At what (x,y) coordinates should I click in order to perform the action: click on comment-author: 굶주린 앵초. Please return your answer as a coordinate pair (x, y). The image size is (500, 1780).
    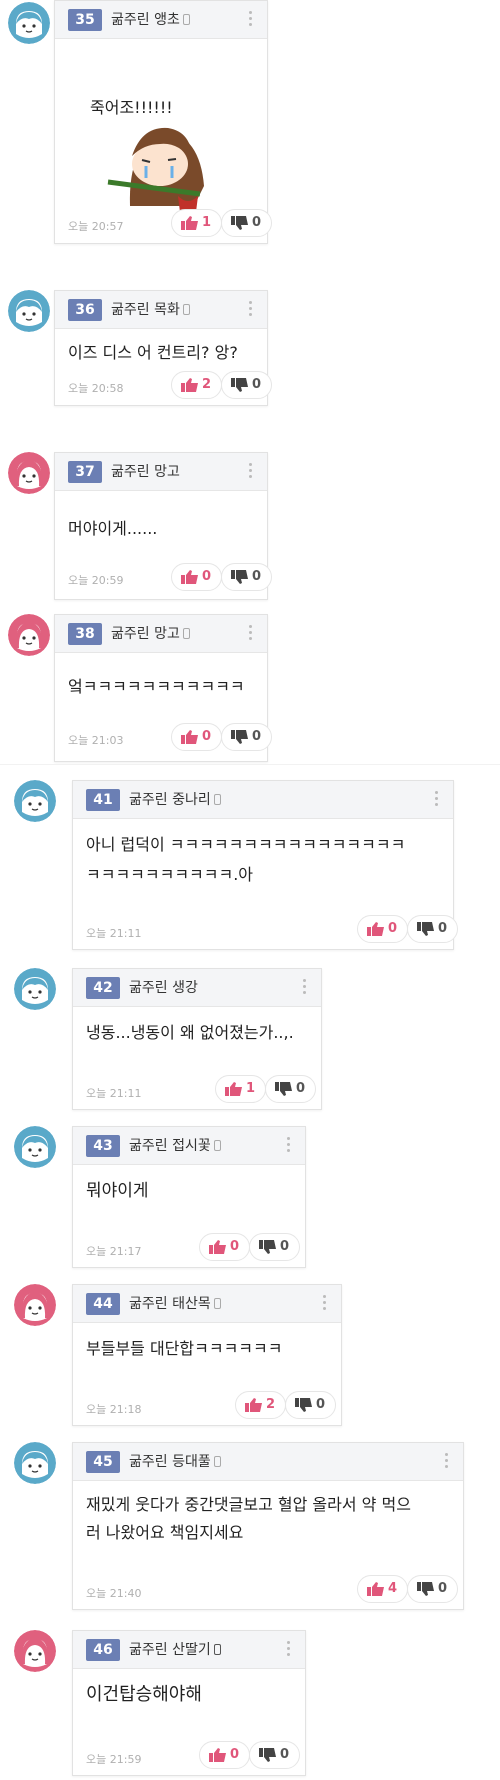
    Looking at the image, I should click on (150, 20).